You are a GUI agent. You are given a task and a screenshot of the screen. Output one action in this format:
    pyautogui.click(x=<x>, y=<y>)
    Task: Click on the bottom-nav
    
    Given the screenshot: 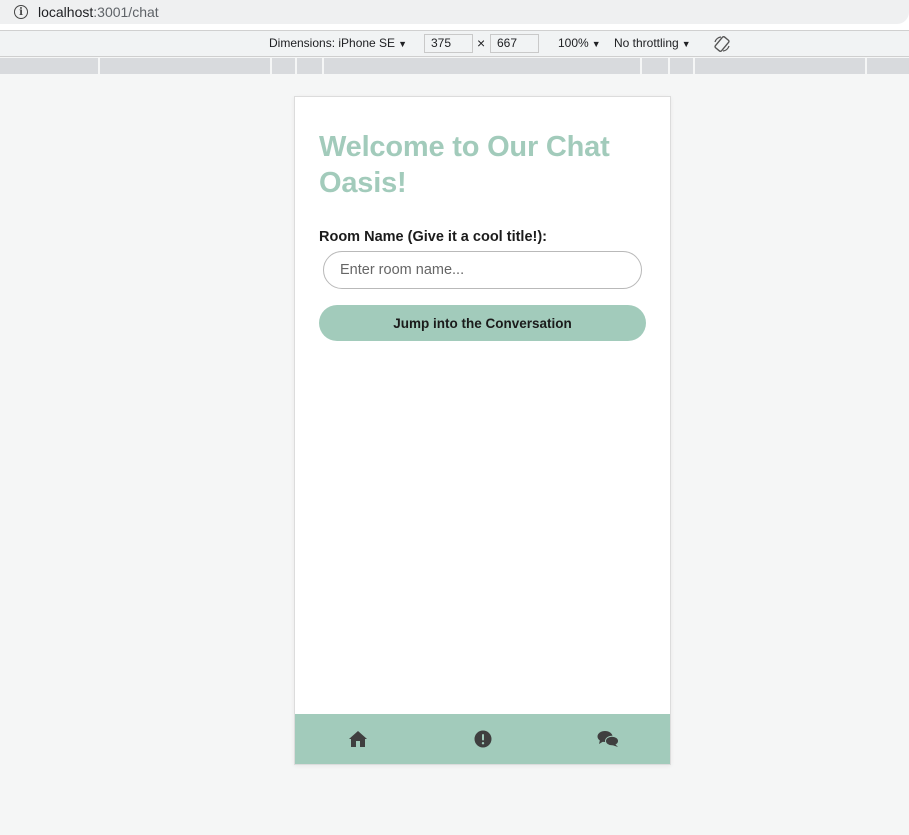 What is the action you would take?
    pyautogui.click(x=482, y=739)
    